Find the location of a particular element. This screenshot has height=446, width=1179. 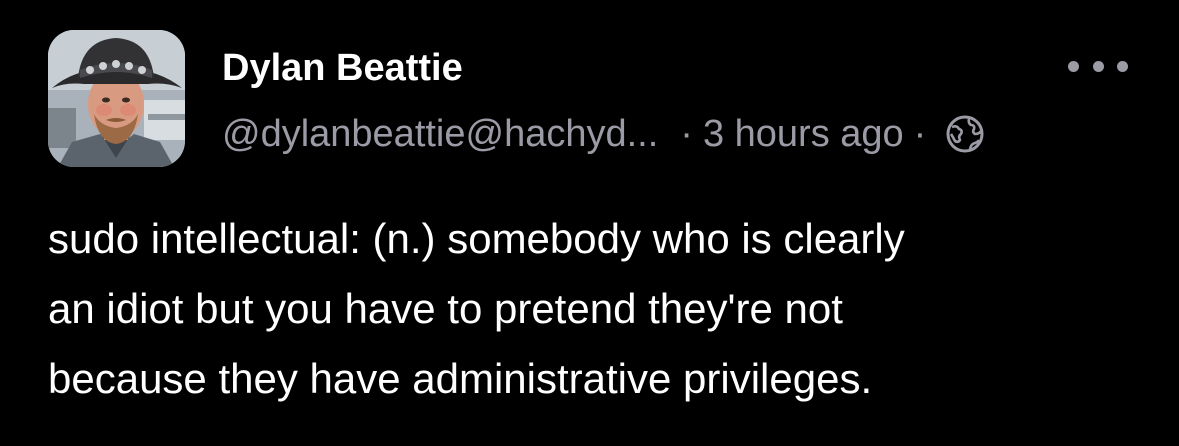

profile-photo-icon is located at coordinates (116, 98).